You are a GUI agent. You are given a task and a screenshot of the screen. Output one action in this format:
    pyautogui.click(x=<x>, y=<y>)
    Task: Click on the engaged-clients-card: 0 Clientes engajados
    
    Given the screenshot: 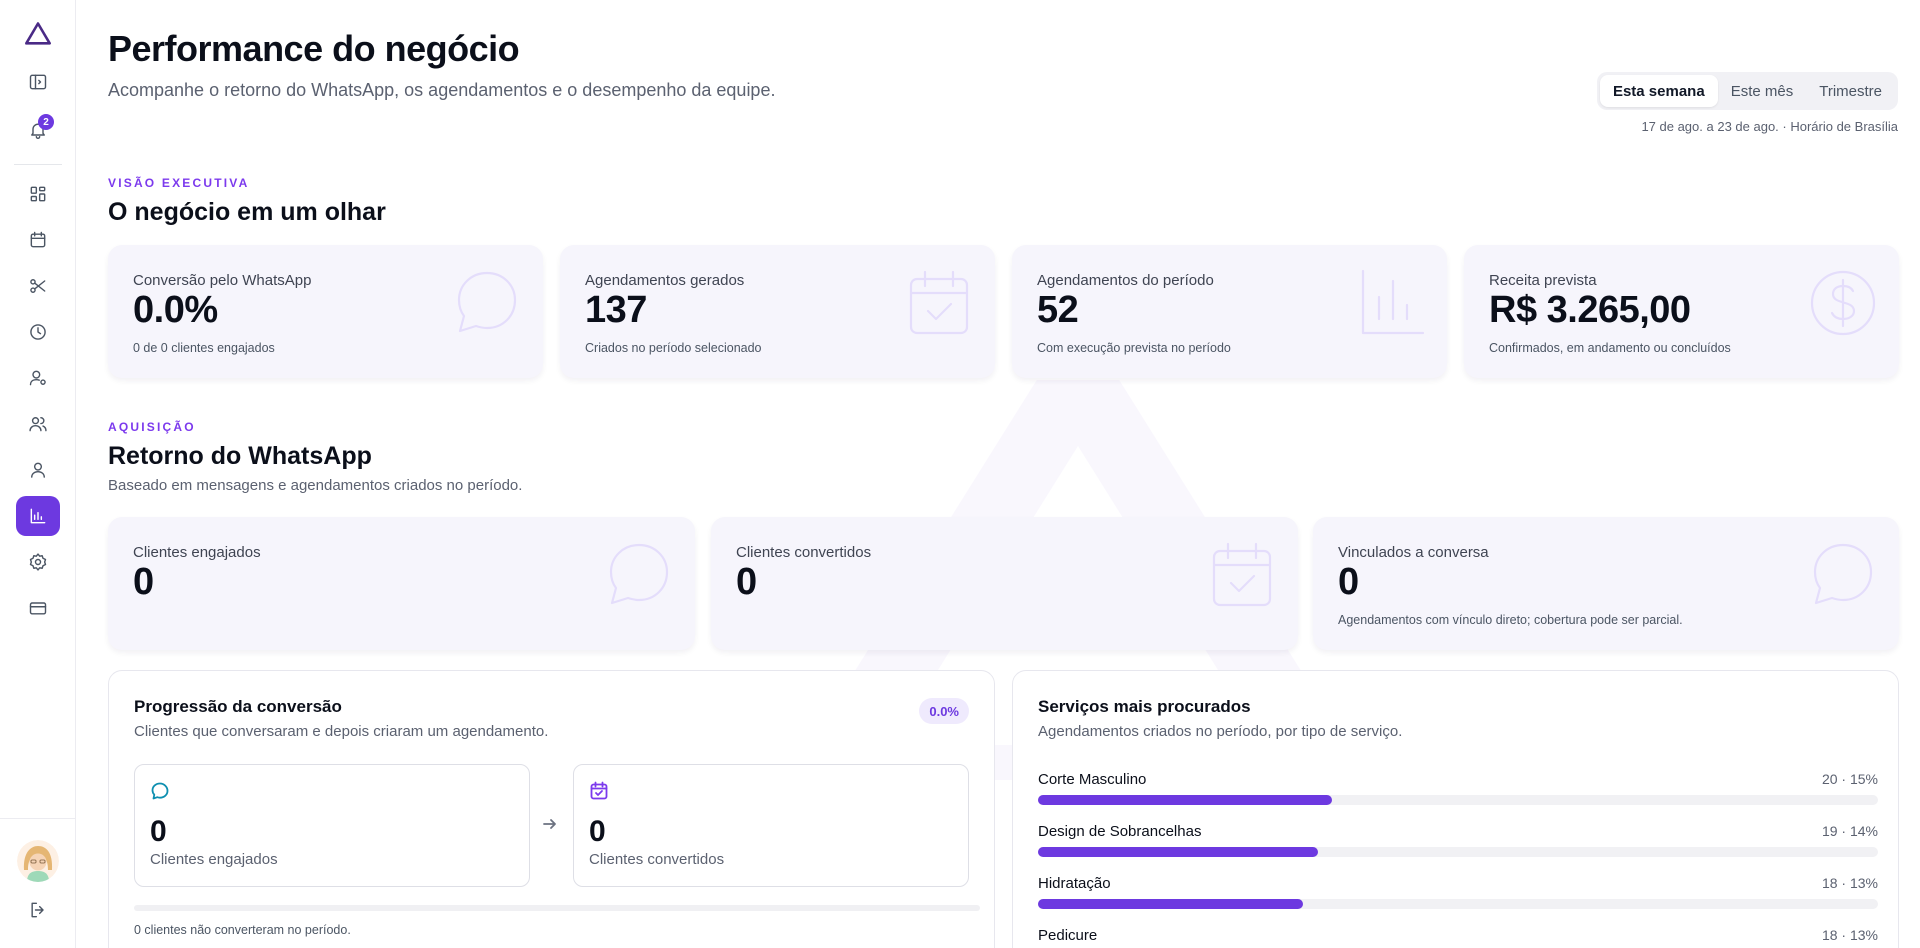 What is the action you would take?
    pyautogui.click(x=332, y=825)
    